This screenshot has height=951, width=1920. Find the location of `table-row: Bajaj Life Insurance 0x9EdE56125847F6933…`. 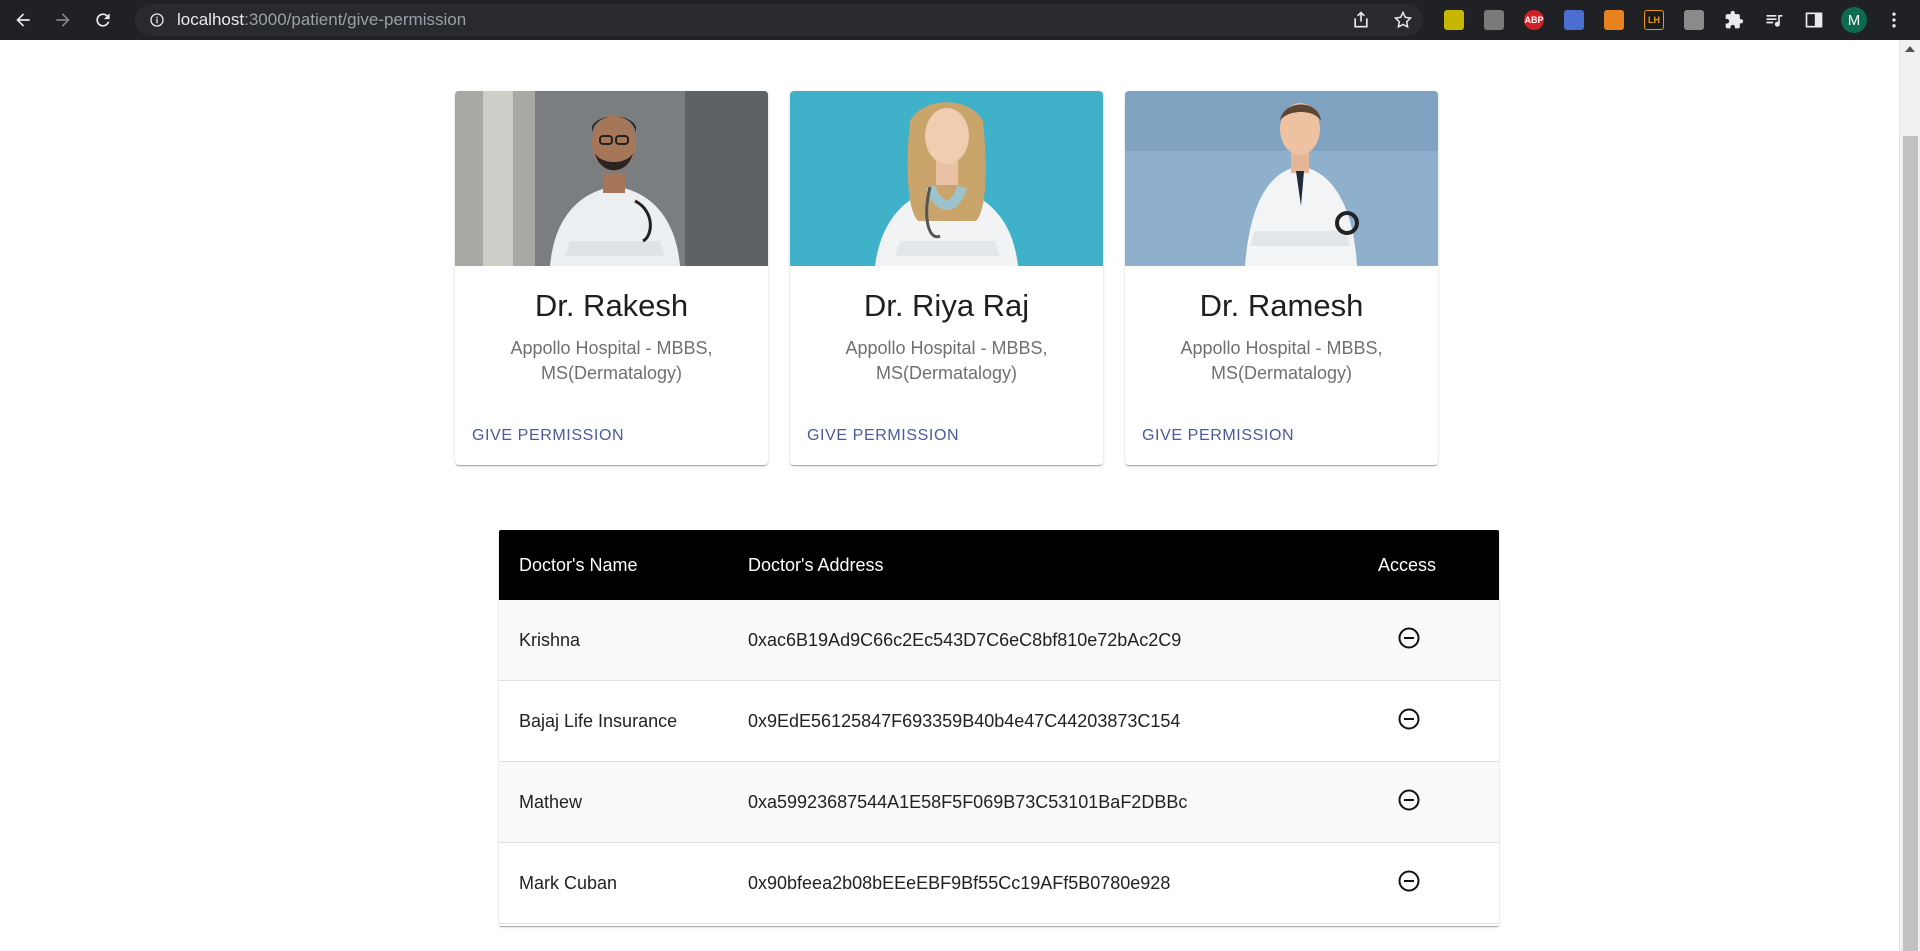

table-row: Bajaj Life Insurance 0x9EdE56125847F6933… is located at coordinates (999, 721).